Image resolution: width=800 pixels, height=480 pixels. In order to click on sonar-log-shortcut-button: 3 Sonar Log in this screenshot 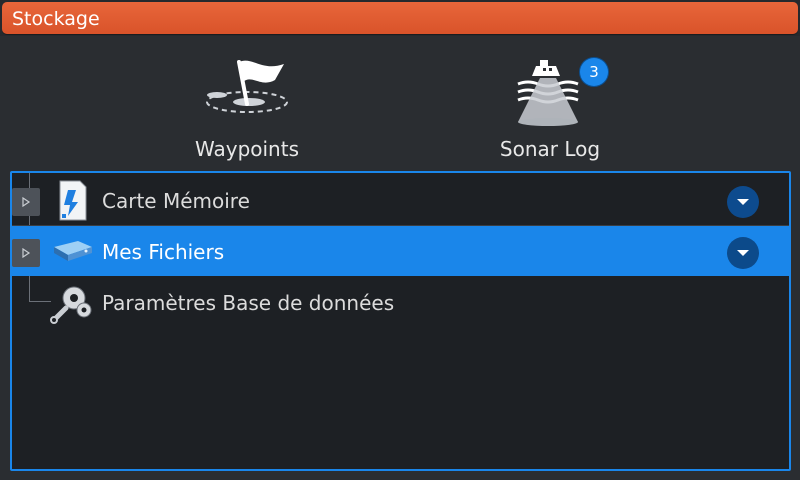, I will do `click(550, 108)`.